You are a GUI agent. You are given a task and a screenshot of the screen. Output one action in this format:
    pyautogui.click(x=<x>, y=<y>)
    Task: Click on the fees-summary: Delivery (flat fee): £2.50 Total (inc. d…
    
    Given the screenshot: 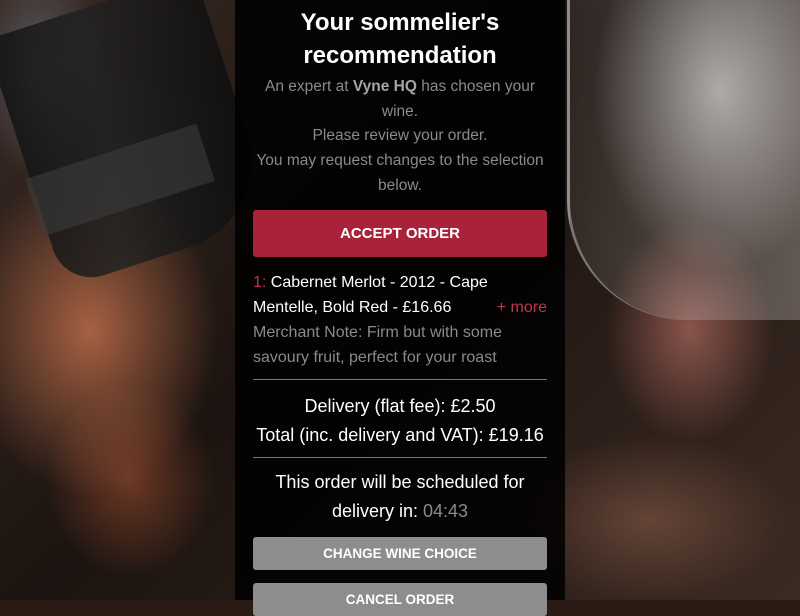 What is the action you would take?
    pyautogui.click(x=400, y=421)
    